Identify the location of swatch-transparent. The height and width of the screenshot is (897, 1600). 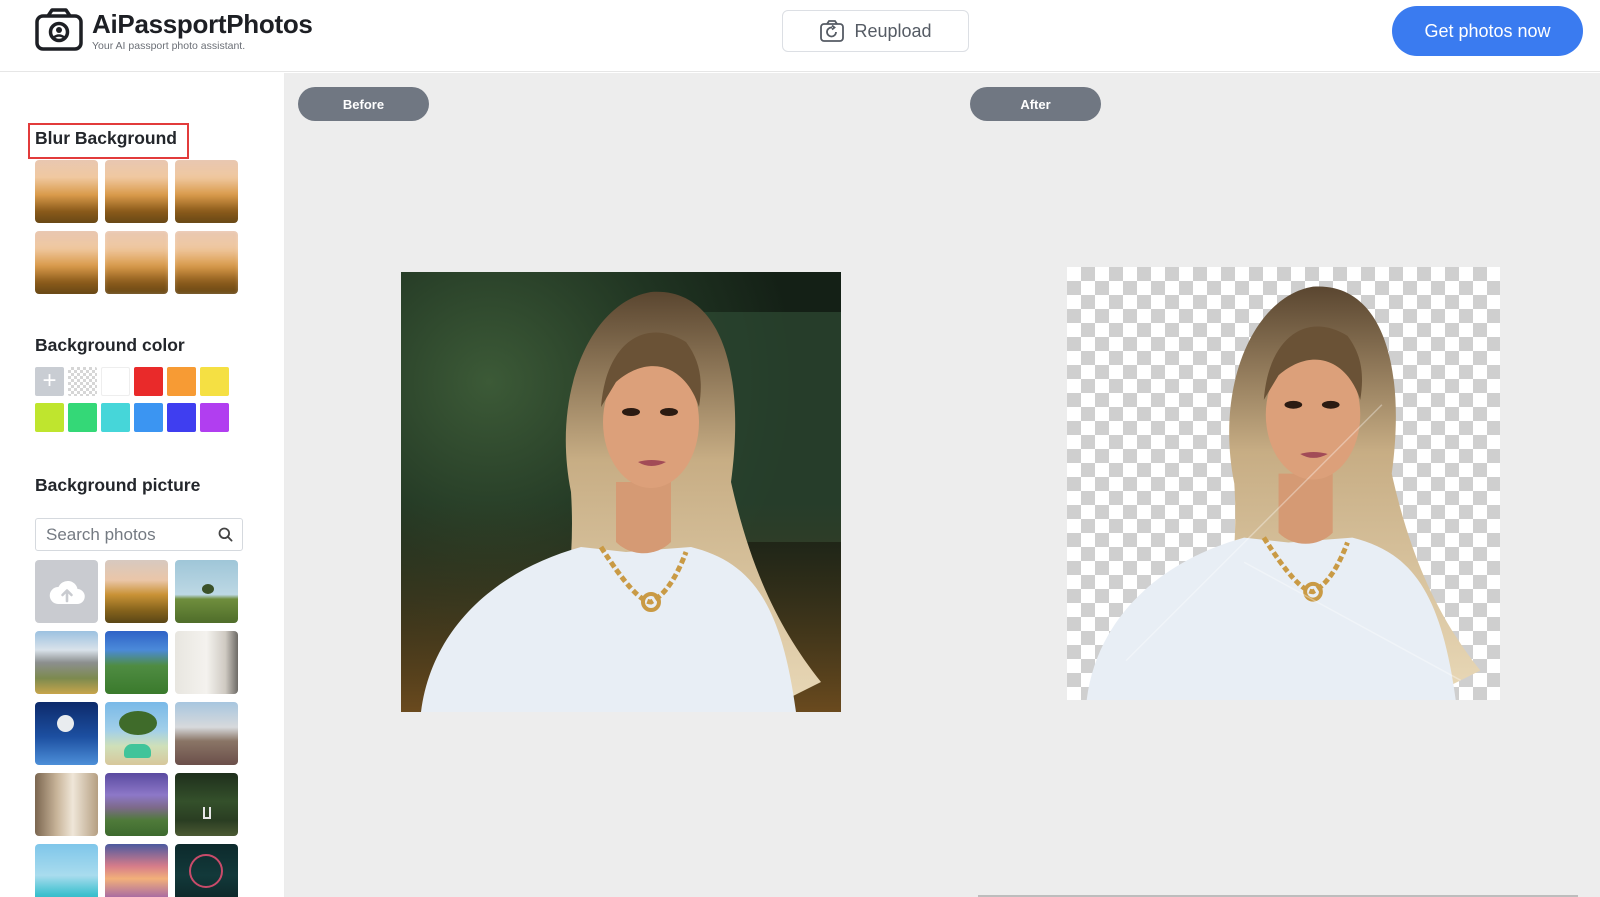
(82, 381).